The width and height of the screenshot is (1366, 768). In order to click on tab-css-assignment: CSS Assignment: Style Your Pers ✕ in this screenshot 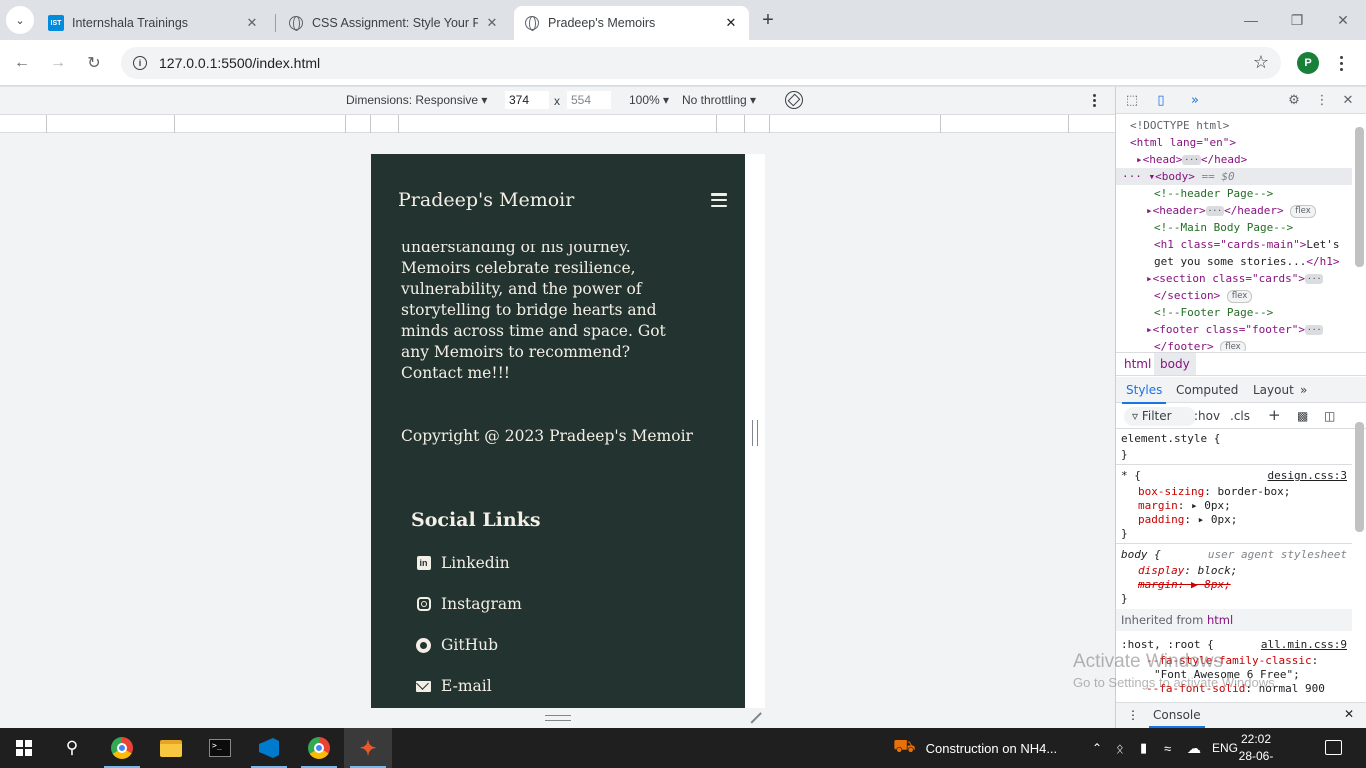, I will do `click(394, 23)`.